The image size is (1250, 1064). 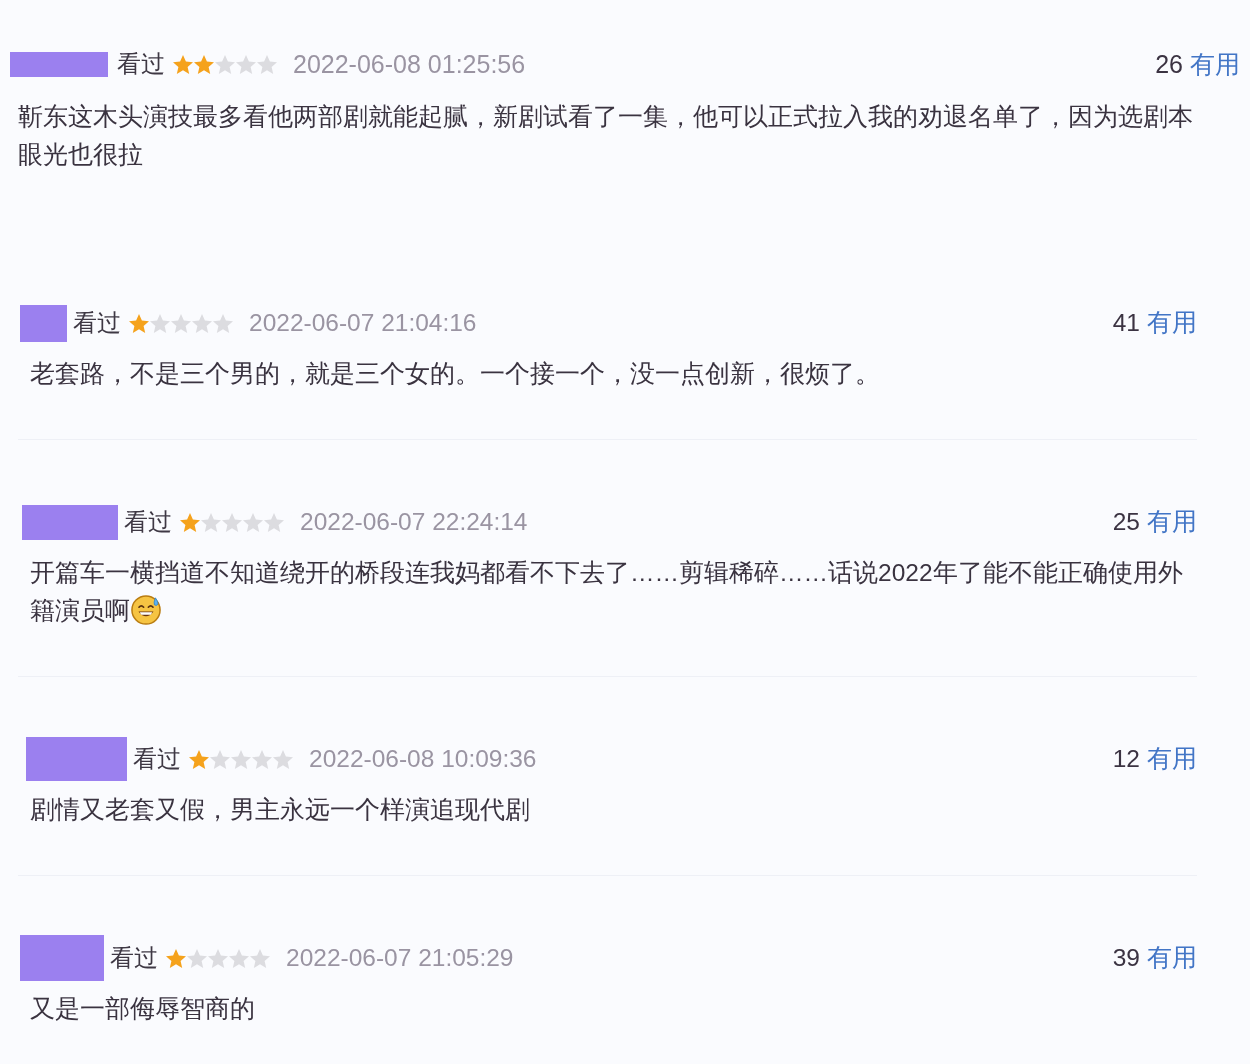 I want to click on useful-count: 26, so click(x=1169, y=64).